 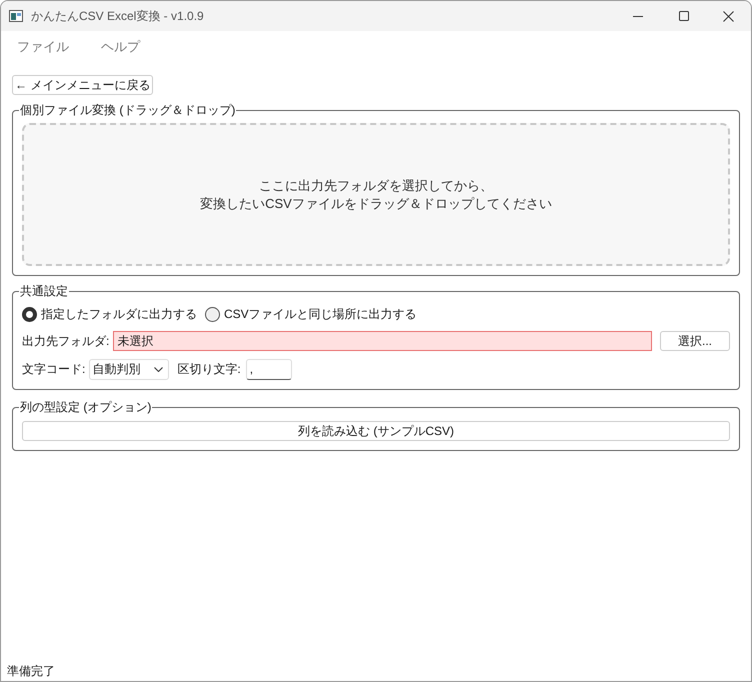 What do you see at coordinates (85, 407) in the screenshot?
I see `group-title: 列の型設定 (オプション)` at bounding box center [85, 407].